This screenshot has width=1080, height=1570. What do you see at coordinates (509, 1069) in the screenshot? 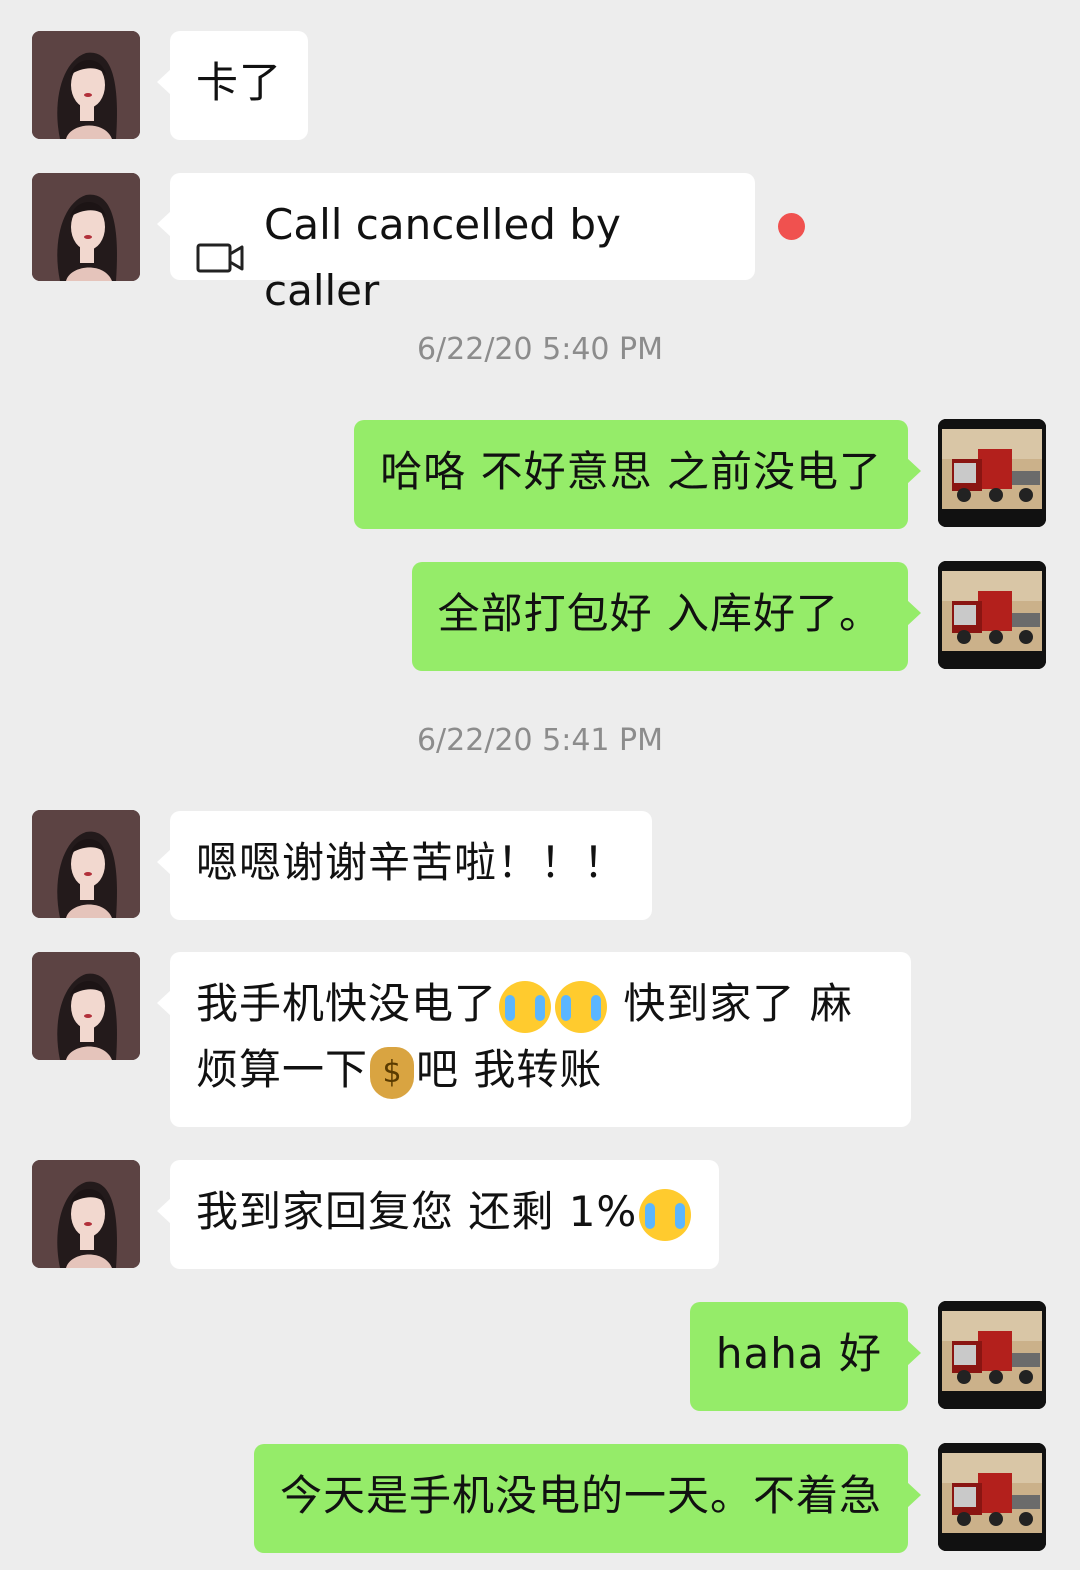
I see `message-text: 吧 我转账` at bounding box center [509, 1069].